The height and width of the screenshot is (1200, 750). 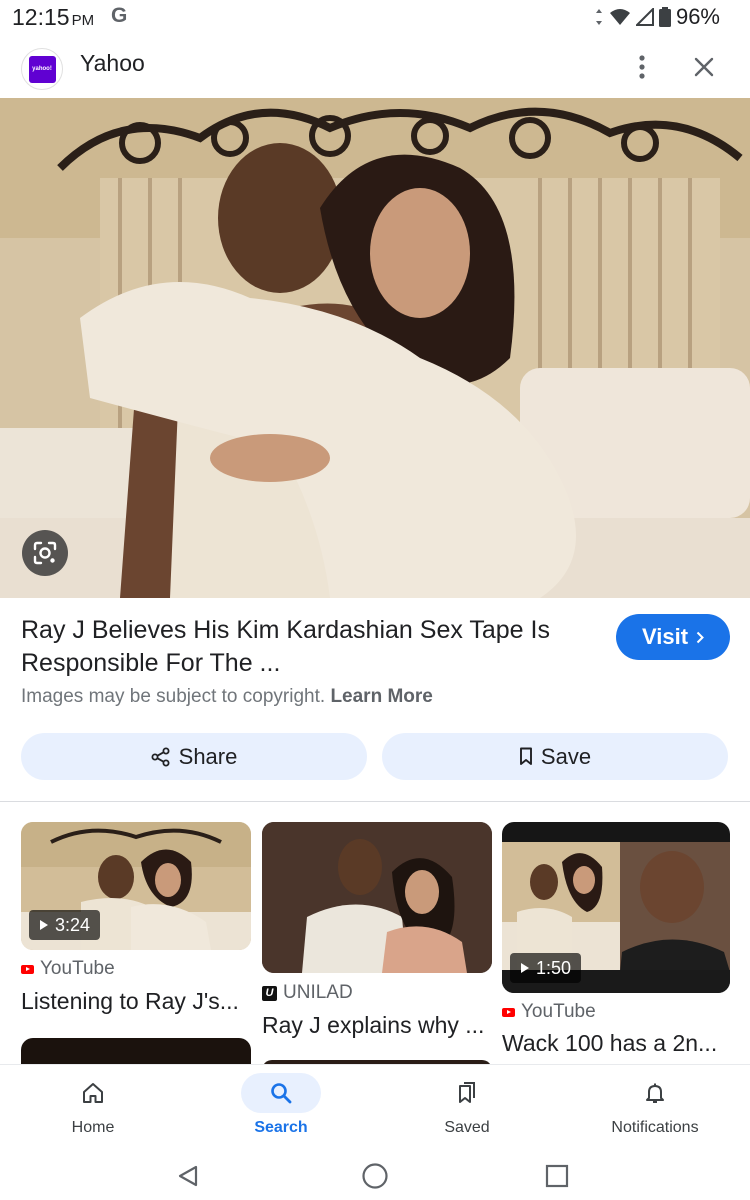 What do you see at coordinates (655, 1127) in the screenshot?
I see `nav-label: Notifications` at bounding box center [655, 1127].